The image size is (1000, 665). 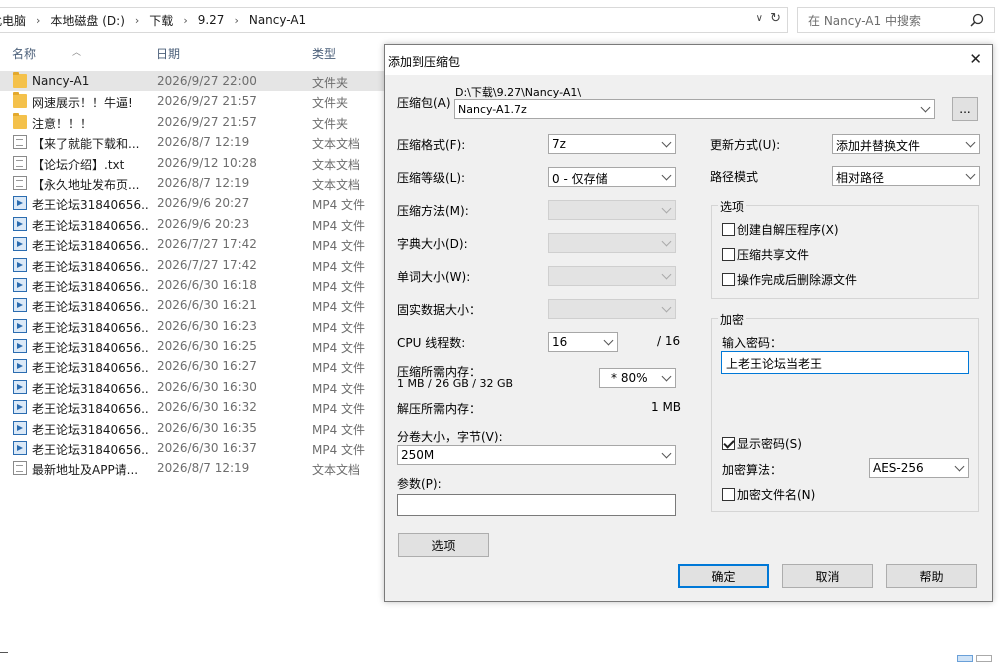 What do you see at coordinates (492, 109) in the screenshot?
I see `archive-name-value: Nancy-A1.7z` at bounding box center [492, 109].